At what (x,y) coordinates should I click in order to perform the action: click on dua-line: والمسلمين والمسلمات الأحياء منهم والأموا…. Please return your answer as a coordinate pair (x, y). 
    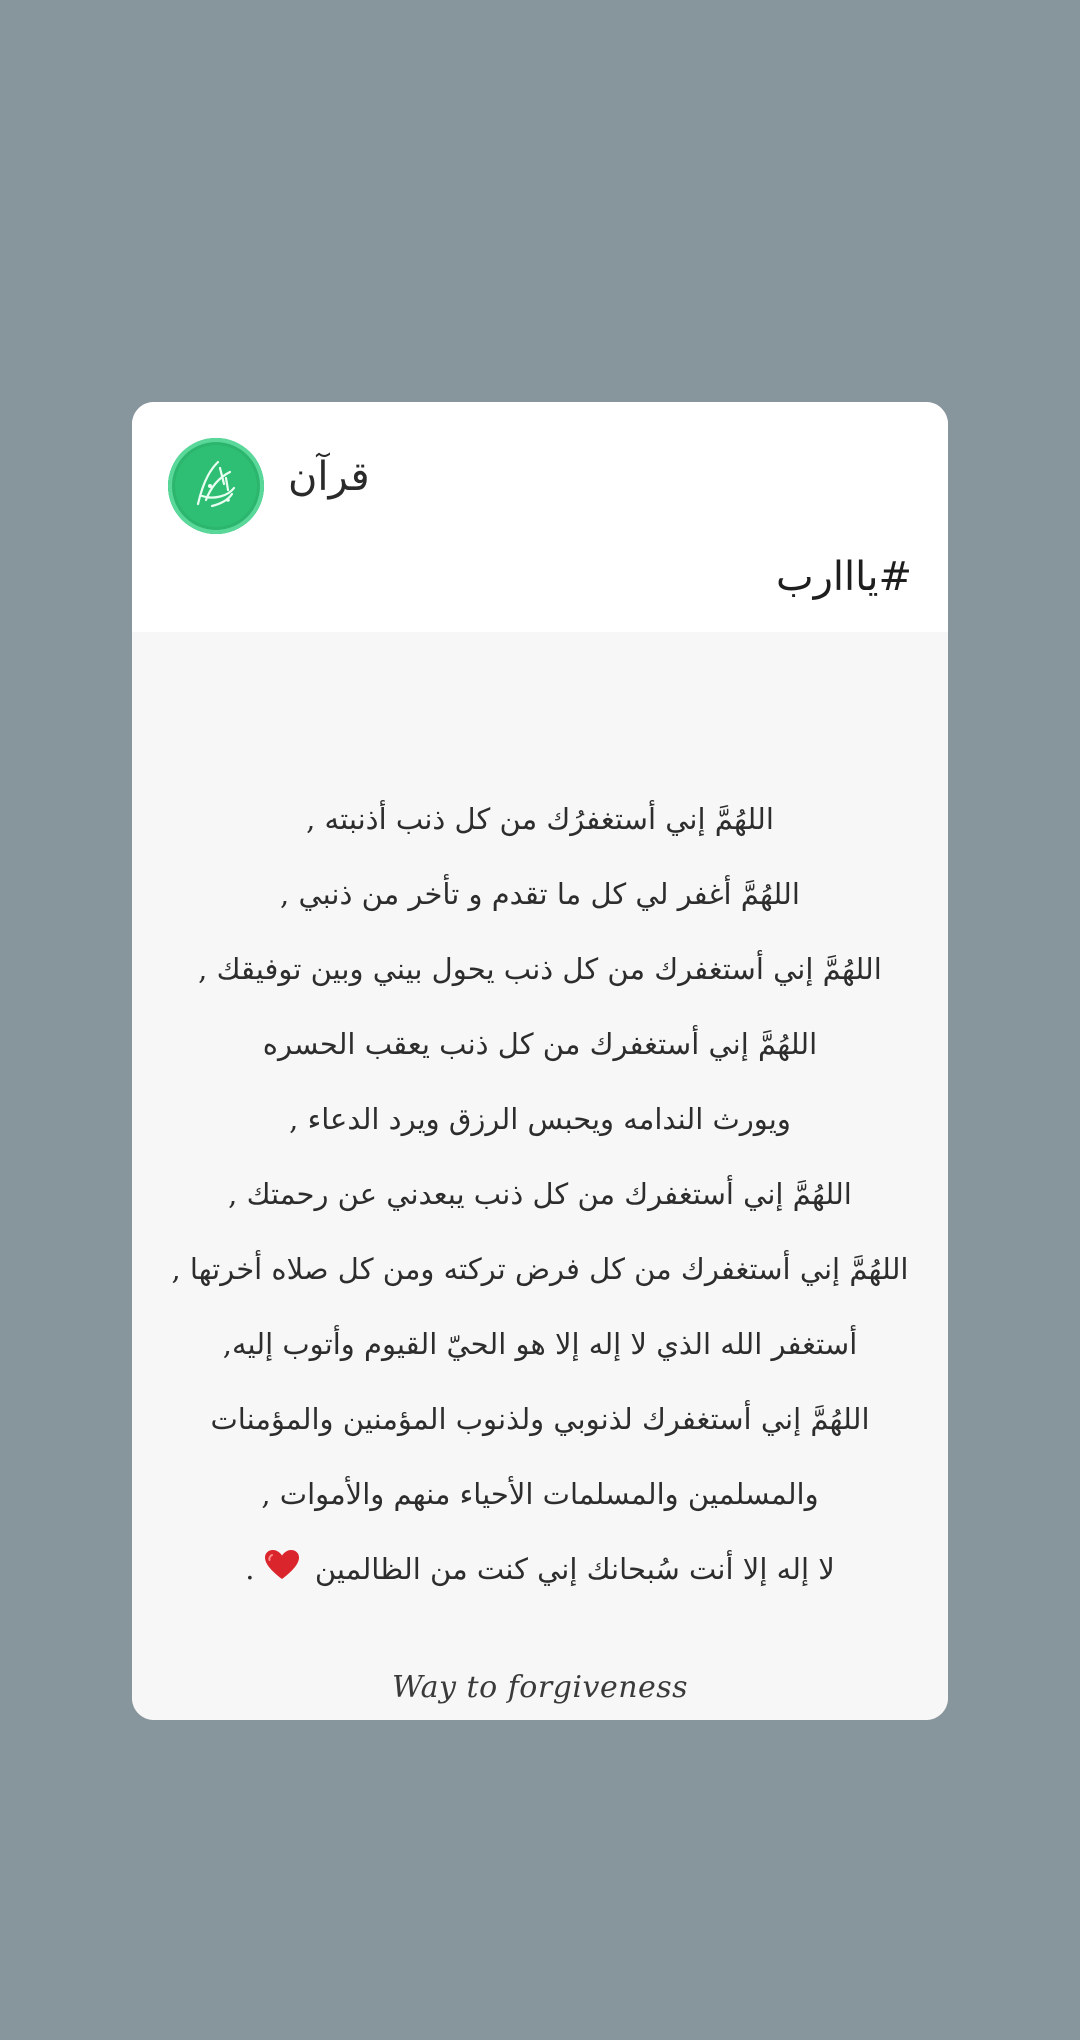
    Looking at the image, I should click on (540, 1494).